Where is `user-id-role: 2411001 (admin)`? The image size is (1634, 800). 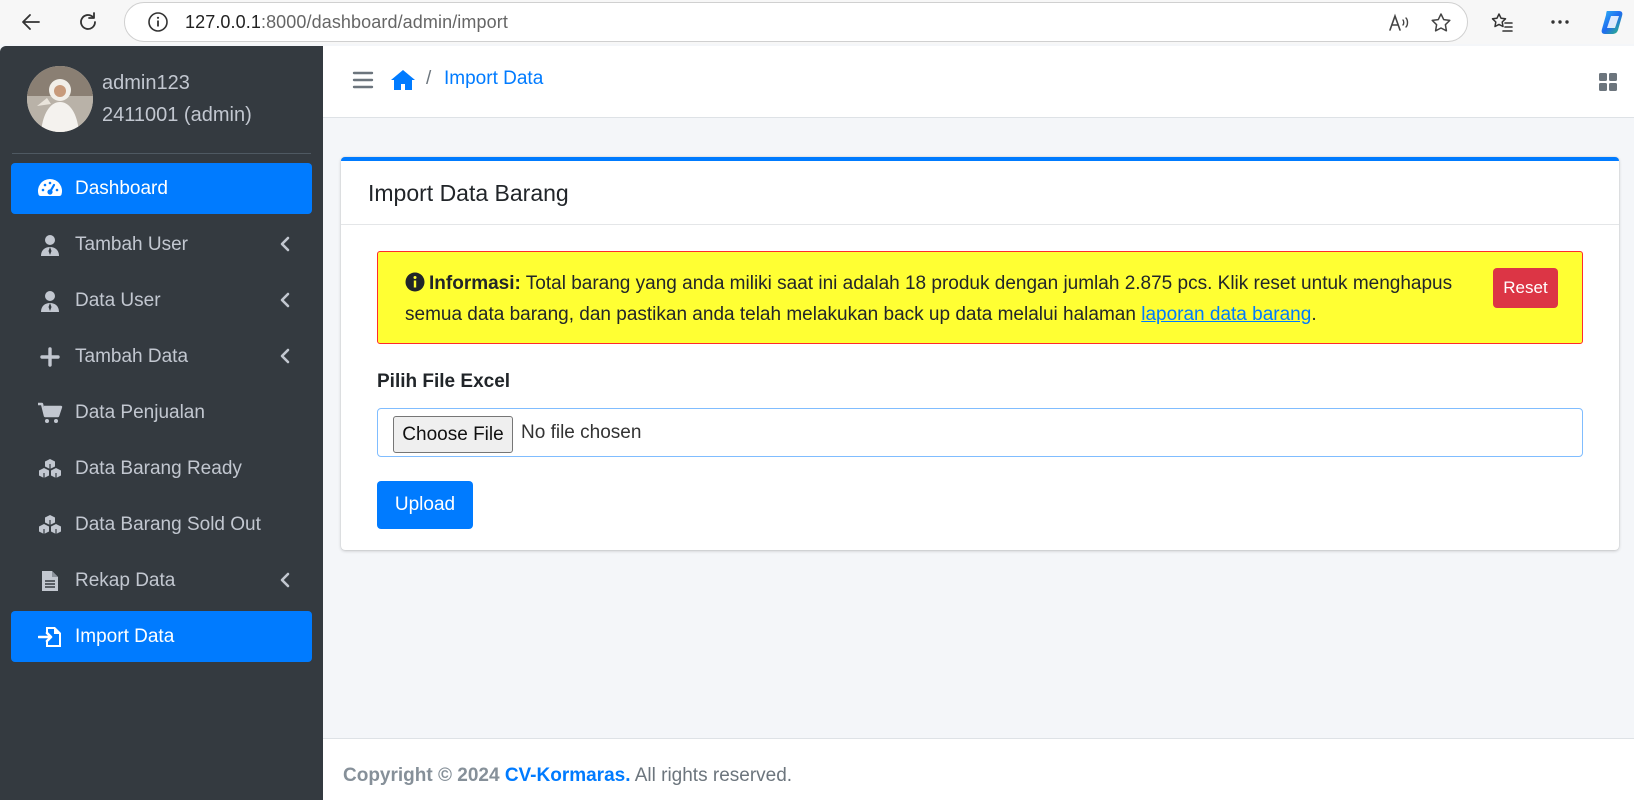
user-id-role: 2411001 (admin) is located at coordinates (177, 115).